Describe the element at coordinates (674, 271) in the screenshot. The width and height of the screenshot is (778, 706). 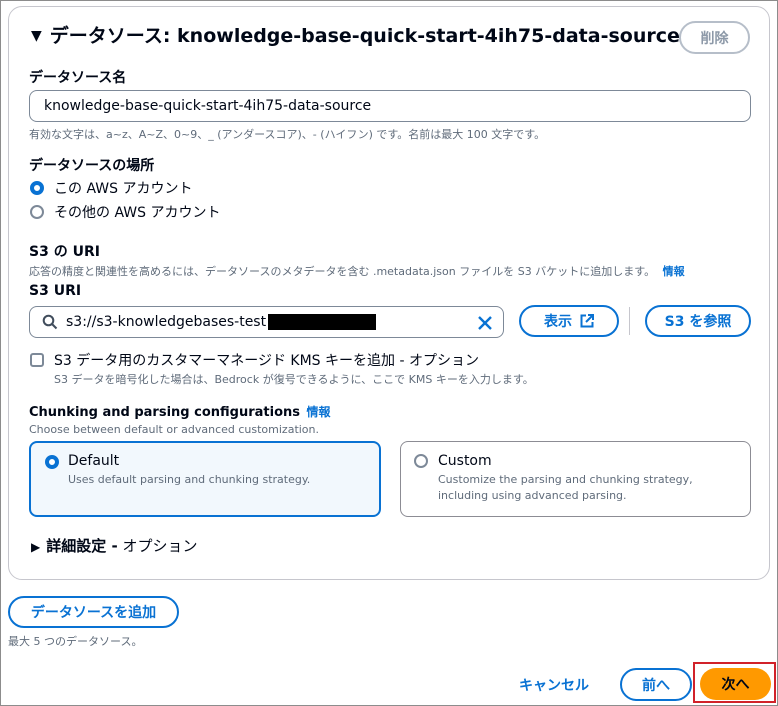
I see `s3-info-link: 情報` at that location.